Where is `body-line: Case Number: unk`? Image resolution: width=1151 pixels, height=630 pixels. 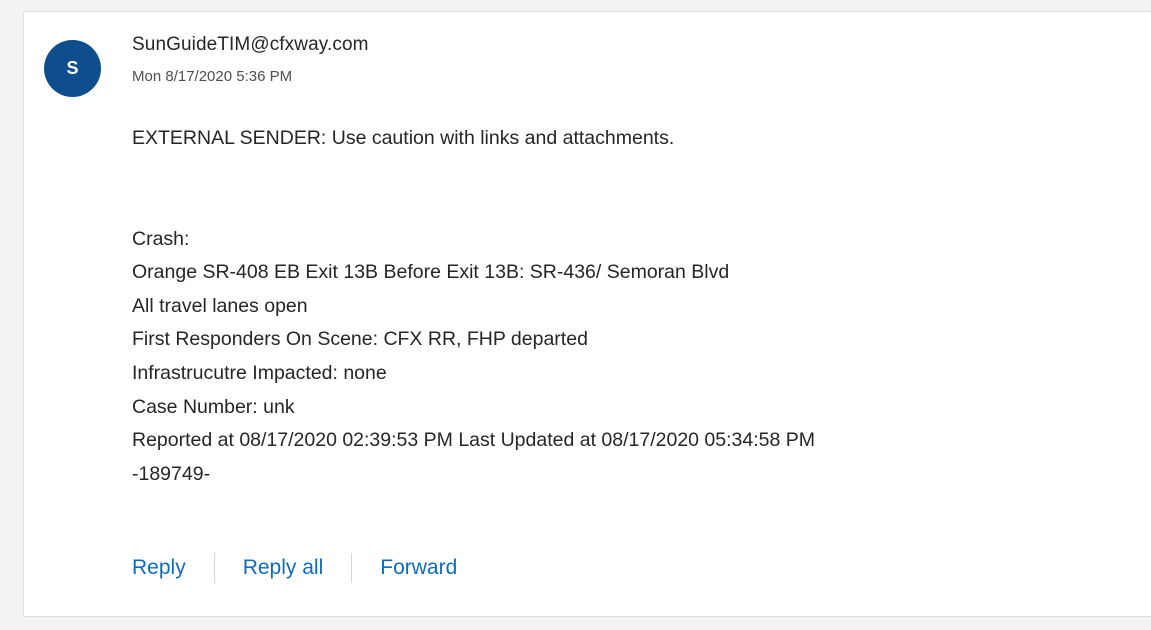 body-line: Case Number: unk is located at coordinates (213, 406).